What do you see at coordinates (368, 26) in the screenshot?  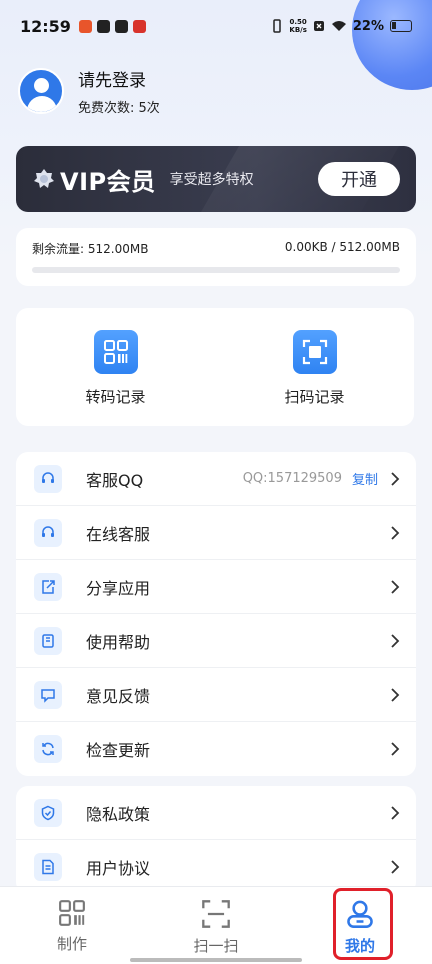 I see `battery-percent: 22%` at bounding box center [368, 26].